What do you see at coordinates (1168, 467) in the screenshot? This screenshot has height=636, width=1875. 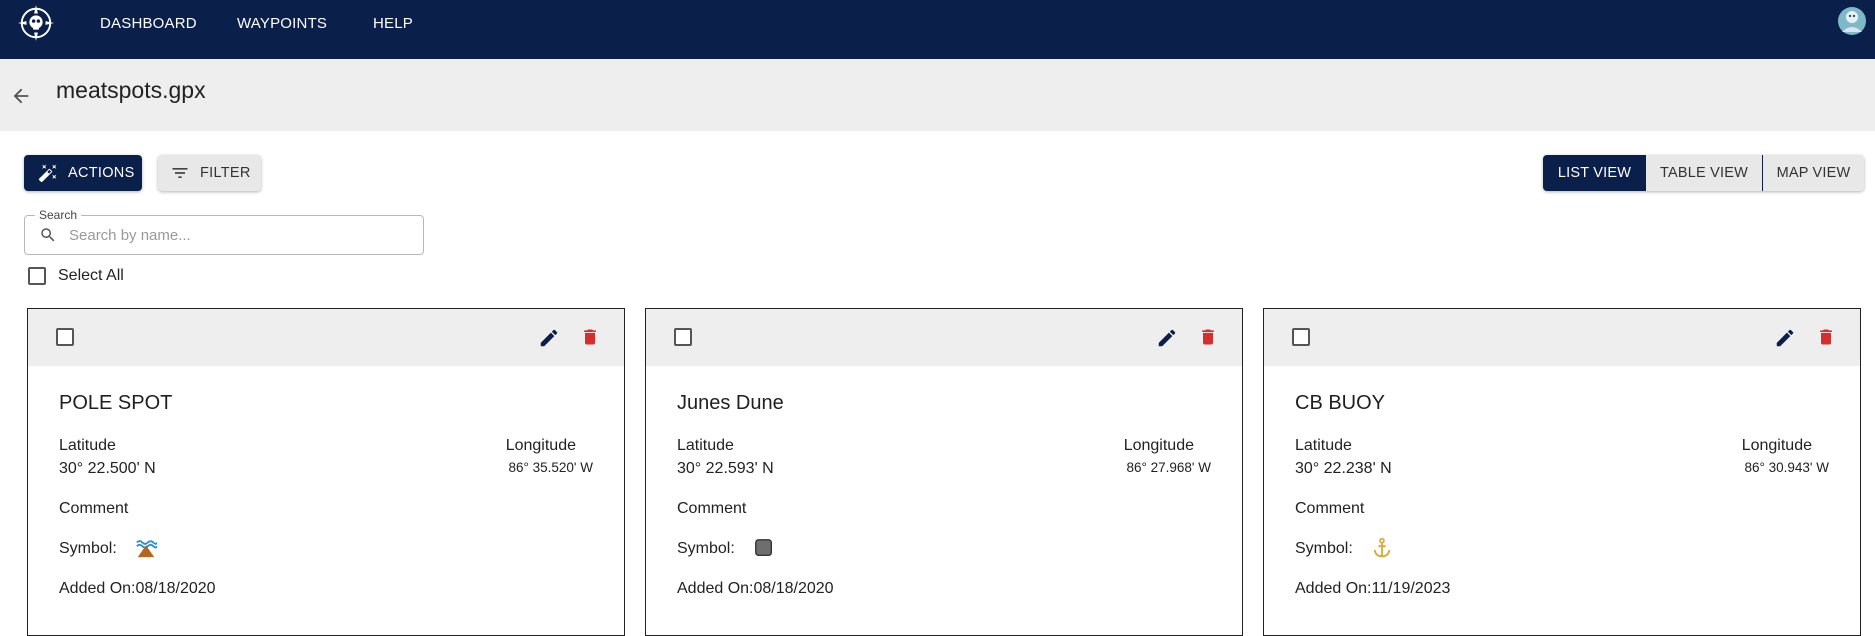 I see `longitude-value: 86° 27.968' W` at bounding box center [1168, 467].